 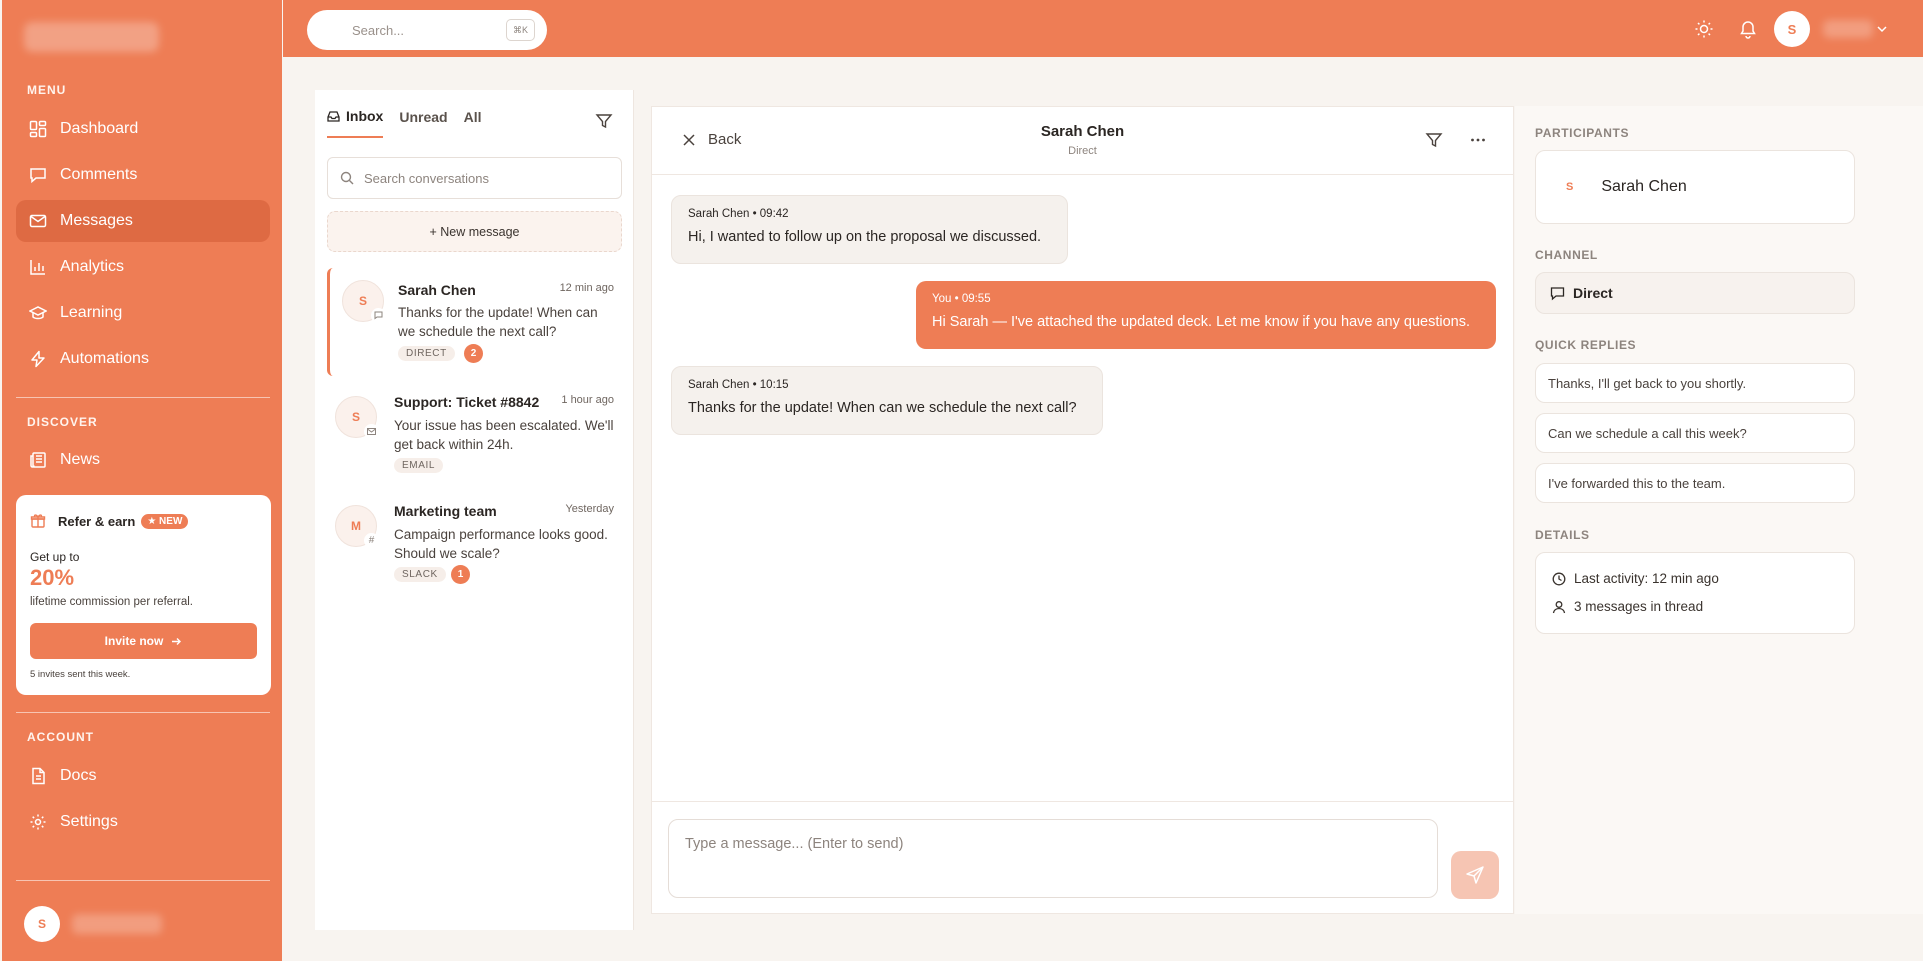 I want to click on sidebar-item-comments: Comments, so click(x=143, y=175).